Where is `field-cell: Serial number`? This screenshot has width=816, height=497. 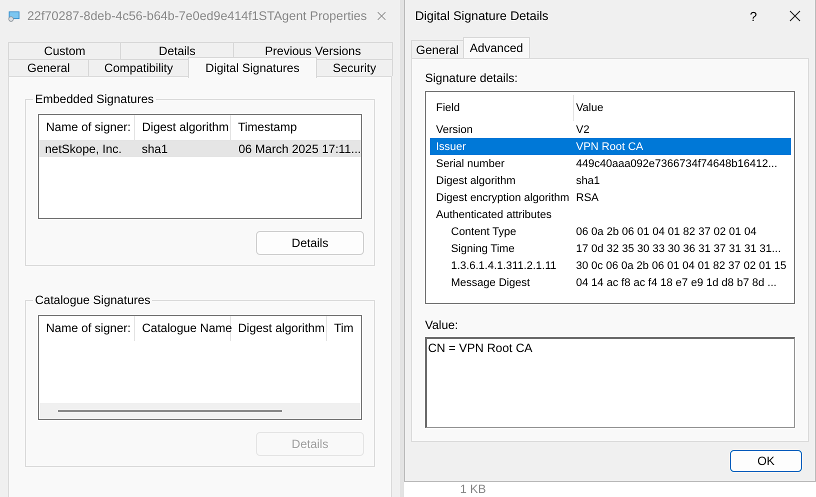 field-cell: Serial number is located at coordinates (470, 164).